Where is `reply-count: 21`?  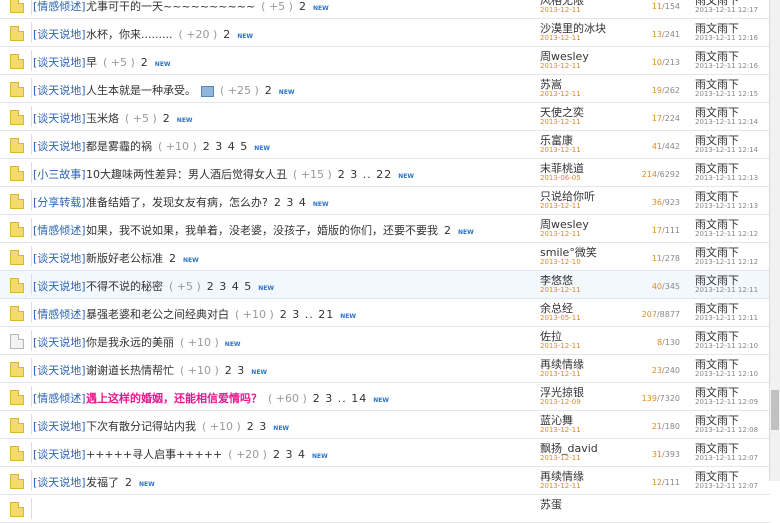 reply-count: 21 is located at coordinates (657, 426).